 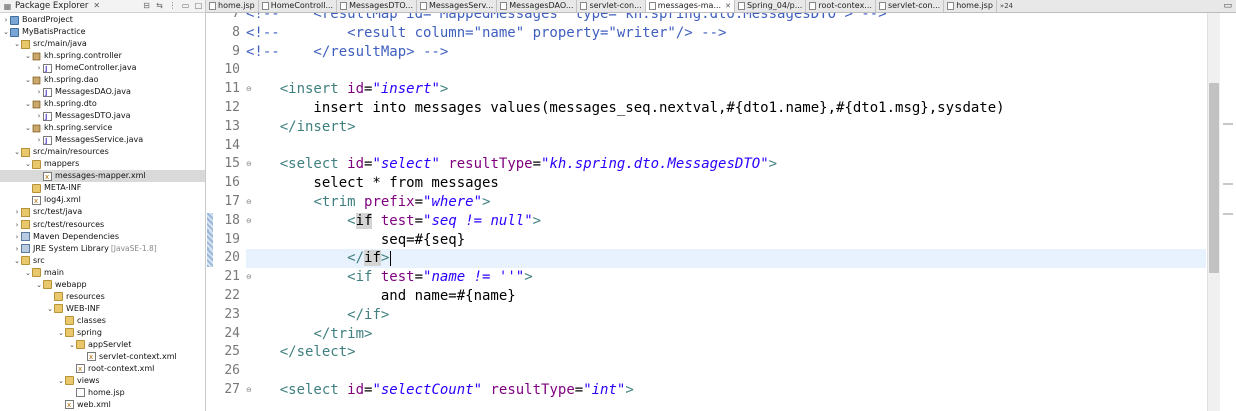 What do you see at coordinates (50, 381) in the screenshot?
I see `tree-item: ⌄ views` at bounding box center [50, 381].